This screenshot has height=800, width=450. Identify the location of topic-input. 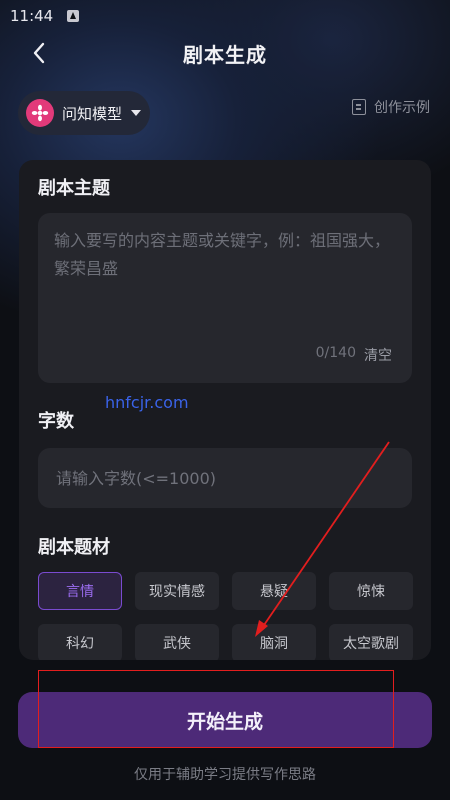
(224, 282).